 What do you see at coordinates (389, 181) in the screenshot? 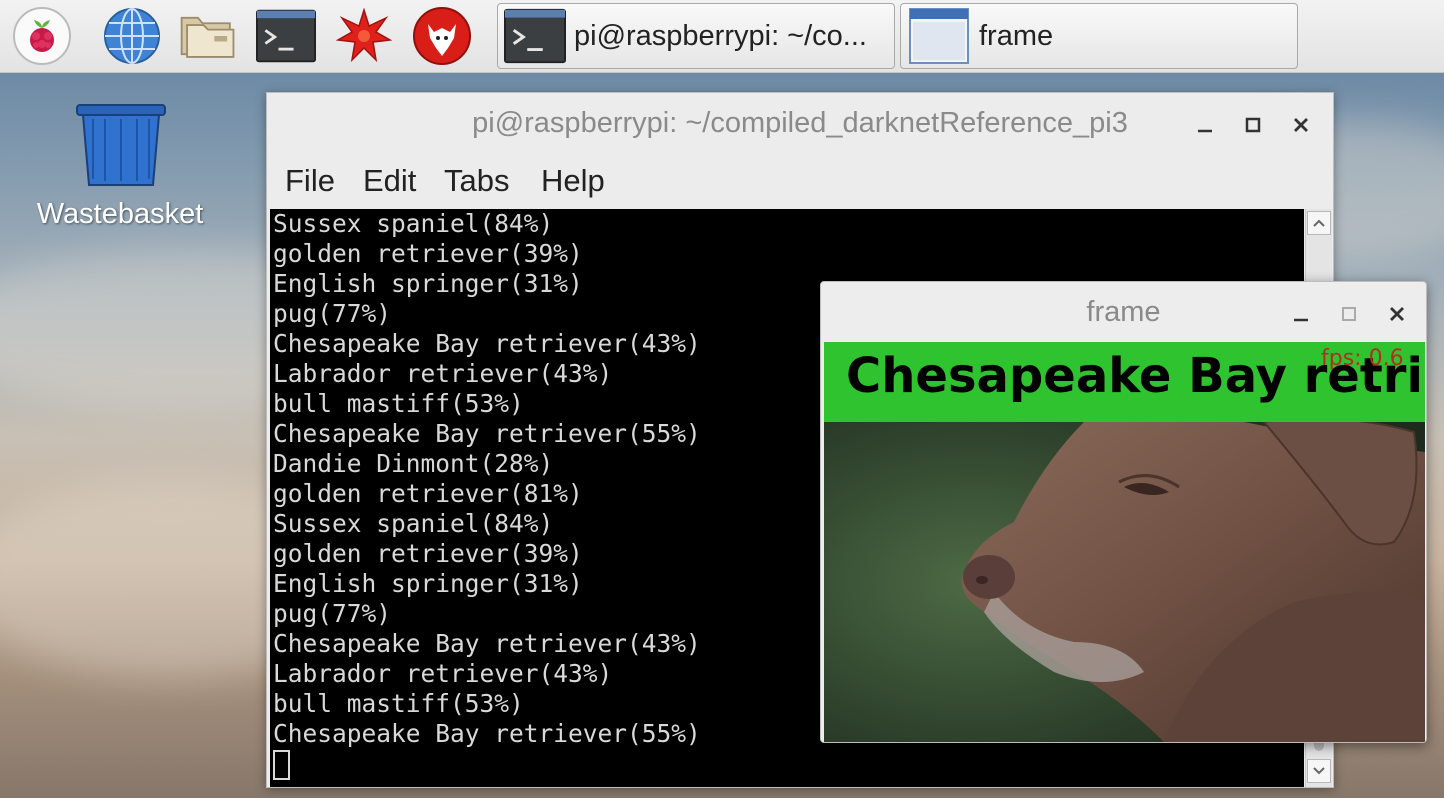
I see `menu-edit: Edit` at bounding box center [389, 181].